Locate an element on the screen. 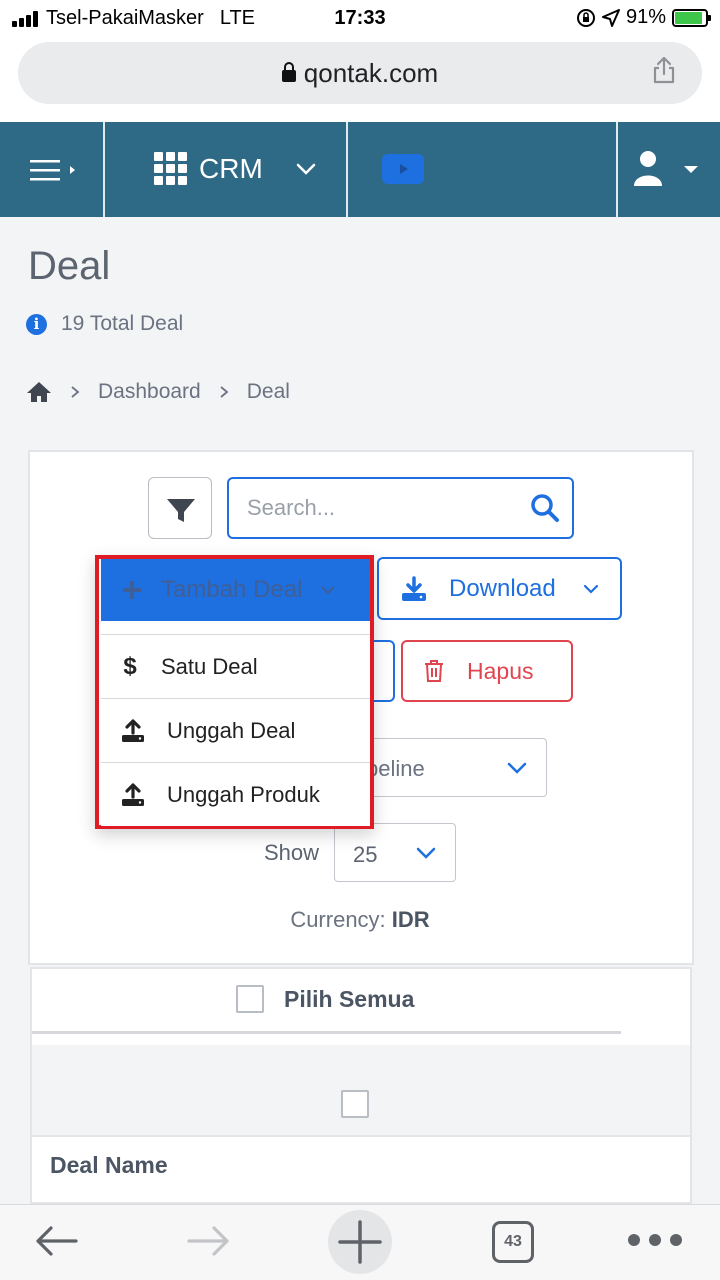  menu-item-label: Satu Deal is located at coordinates (209, 666).